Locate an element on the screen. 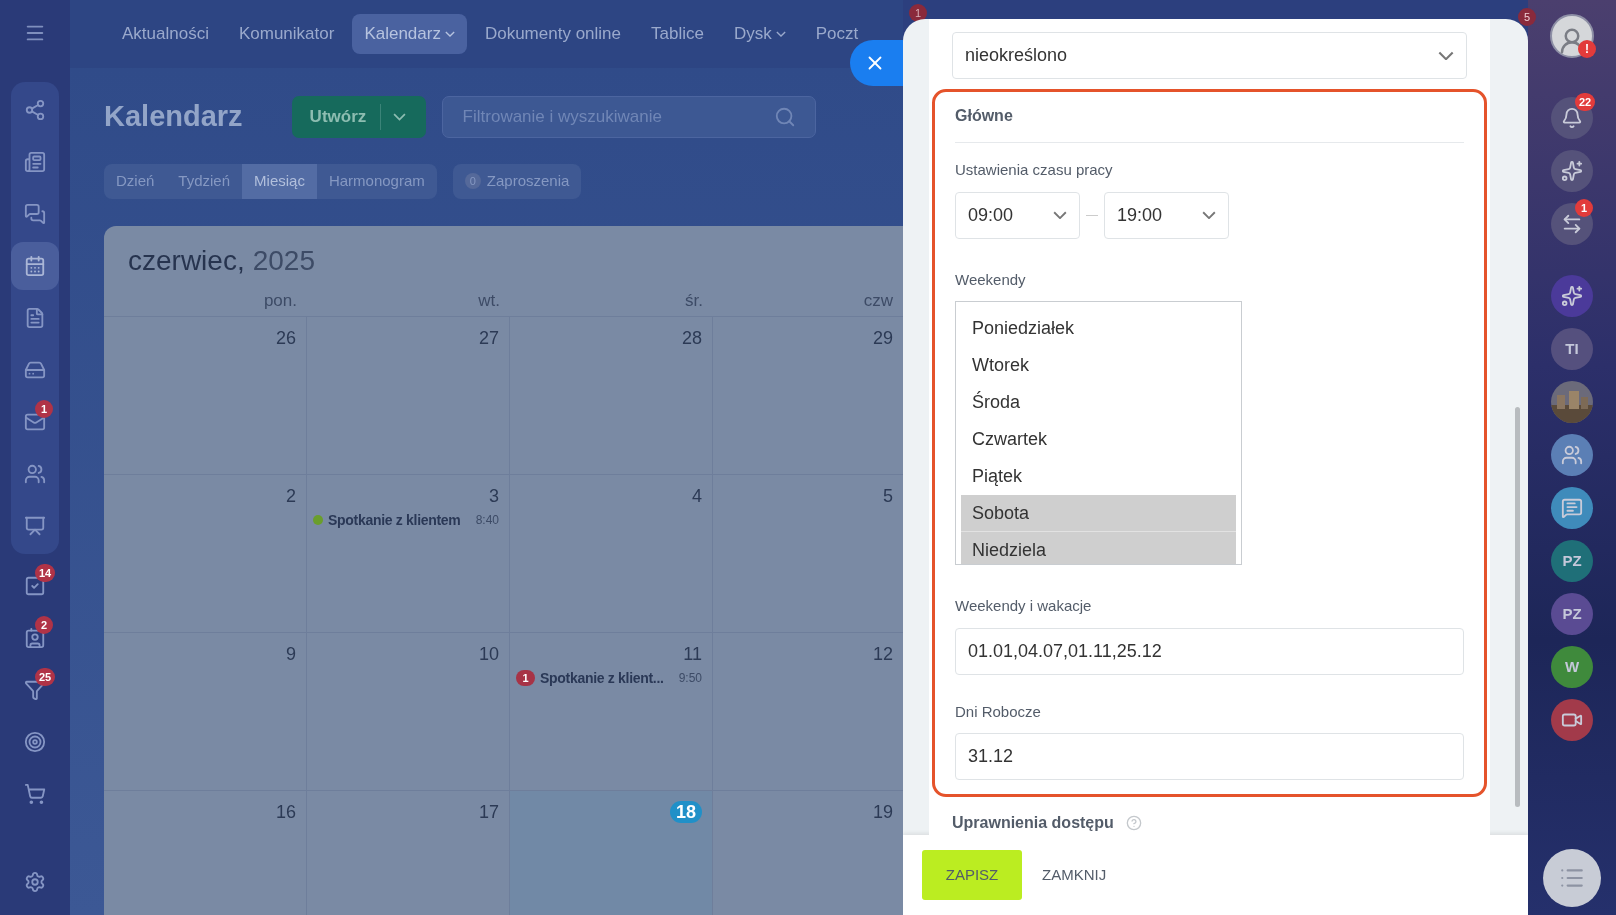  user-avatar: ! is located at coordinates (1572, 36).